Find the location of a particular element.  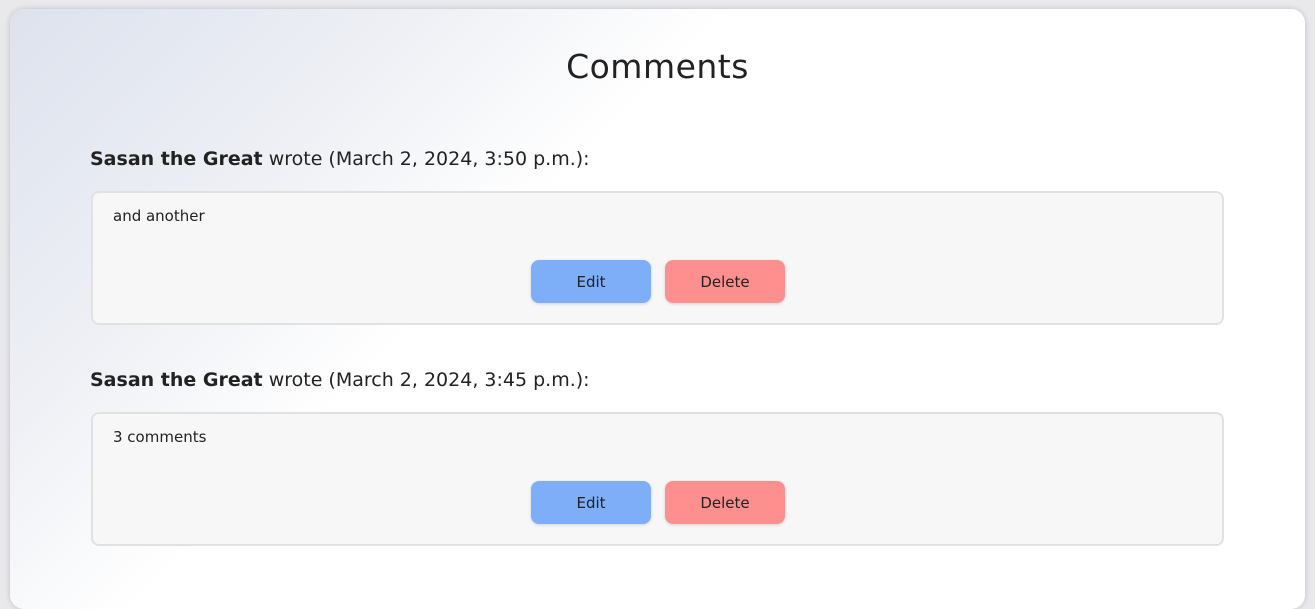

comment-meta: wrote (March 2, 2024, 3:50 p.m.): is located at coordinates (426, 159).